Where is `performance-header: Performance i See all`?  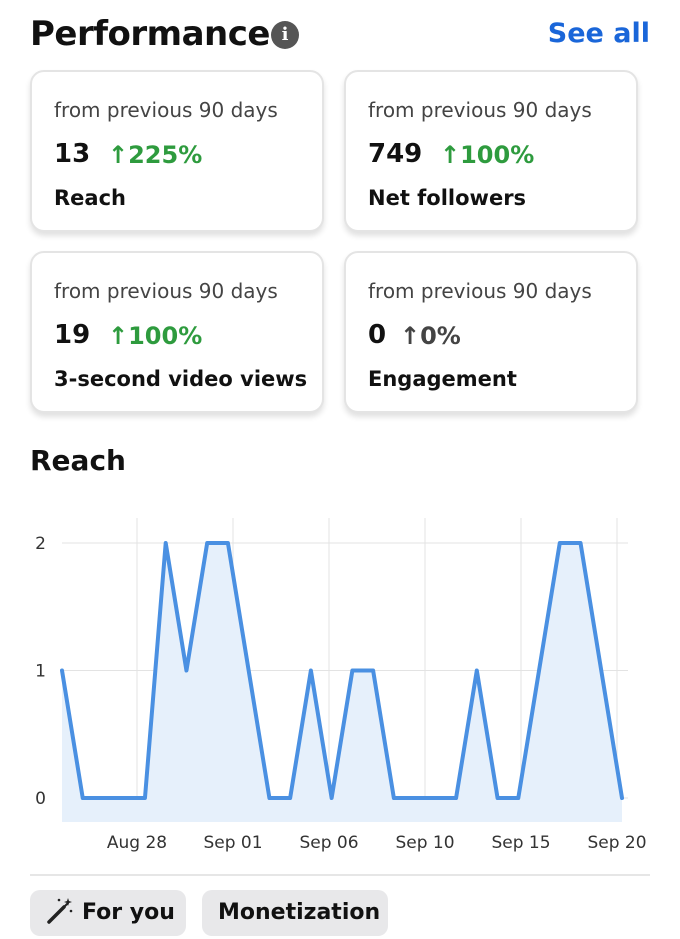
performance-header: Performance i See all is located at coordinates (340, 36).